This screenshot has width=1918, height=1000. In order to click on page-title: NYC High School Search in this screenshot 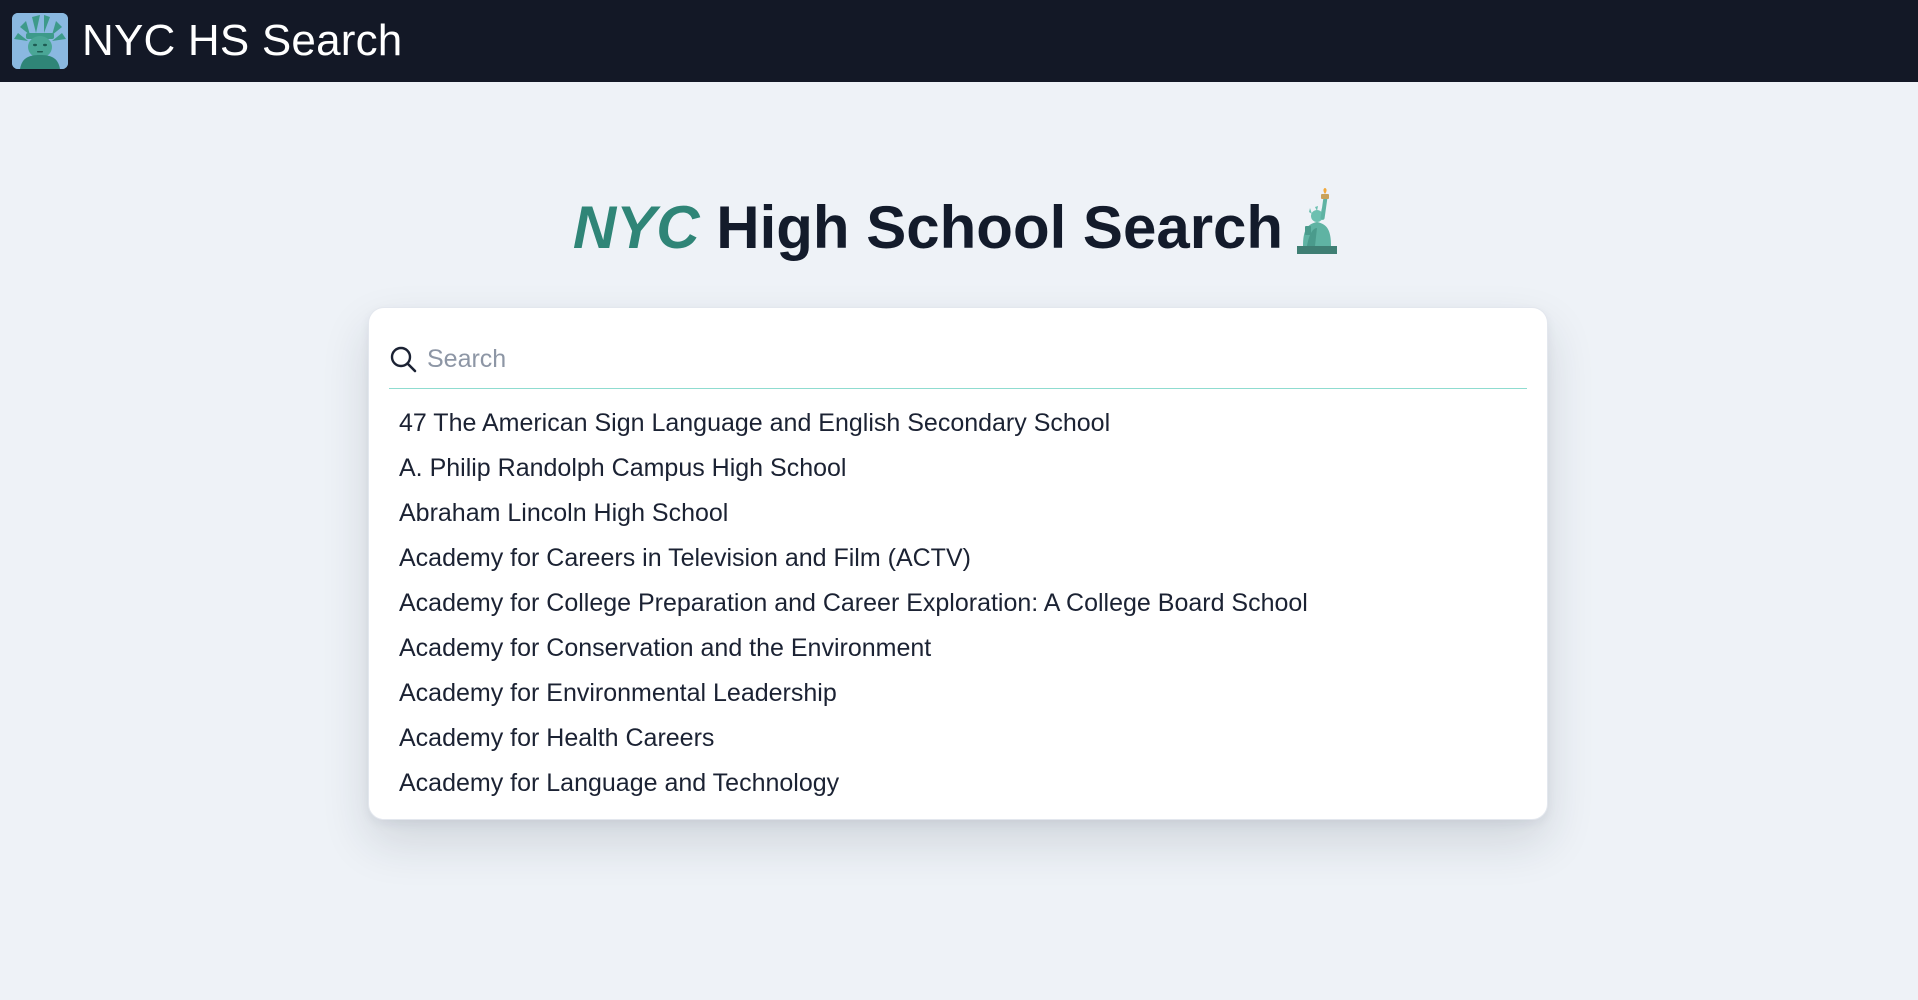, I will do `click(959, 228)`.